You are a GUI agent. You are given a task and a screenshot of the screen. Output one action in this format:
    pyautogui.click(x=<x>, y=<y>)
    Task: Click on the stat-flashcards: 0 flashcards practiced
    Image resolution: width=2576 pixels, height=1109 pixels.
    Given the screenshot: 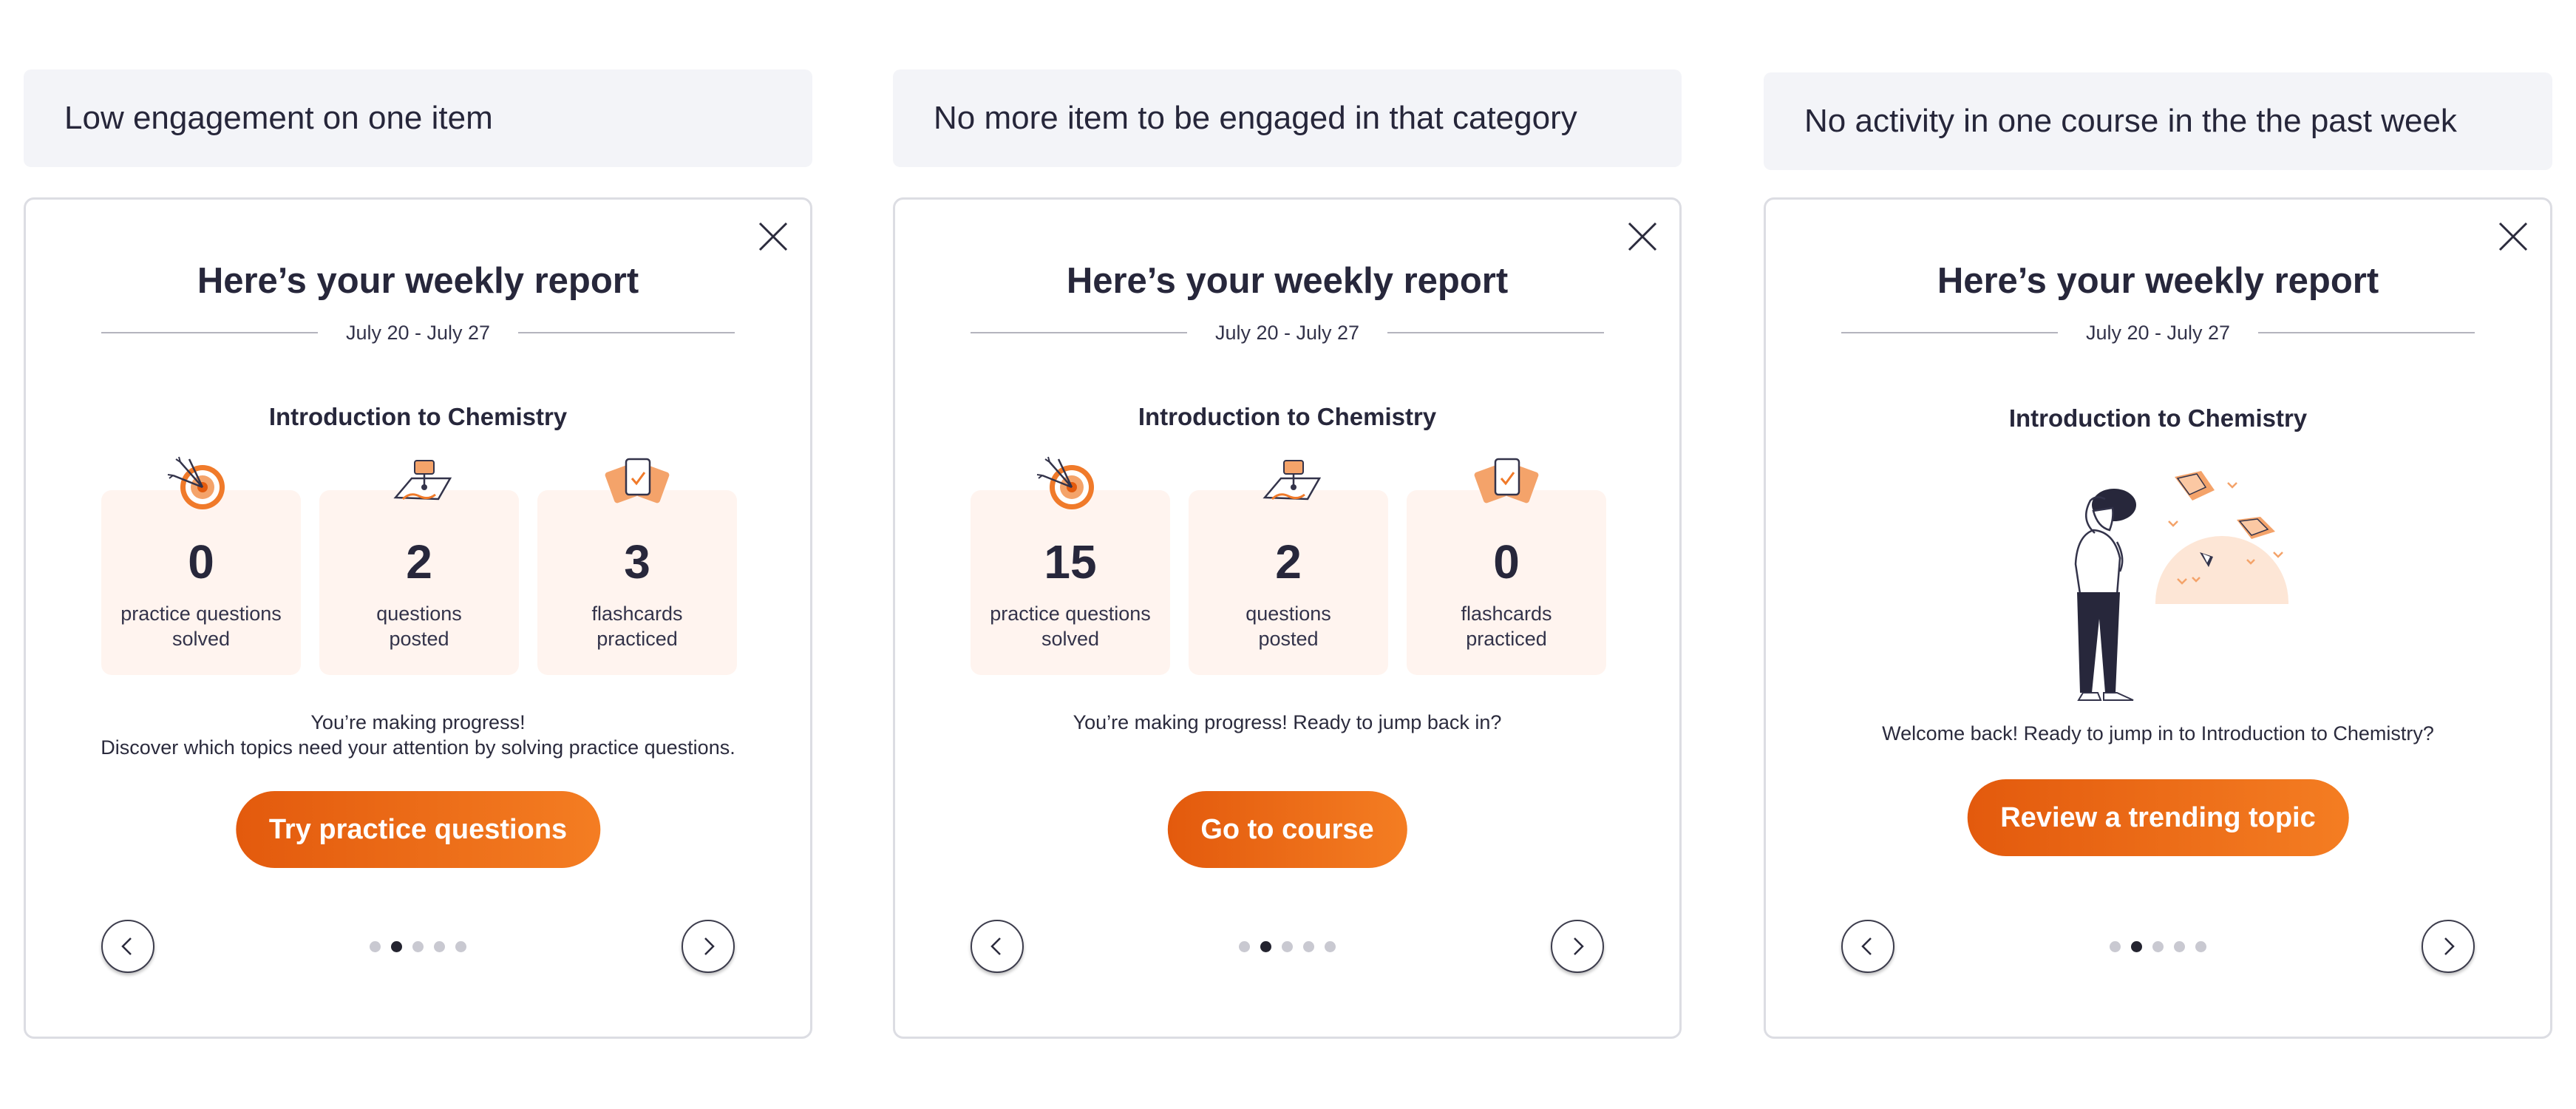 What is the action you would take?
    pyautogui.click(x=1506, y=566)
    